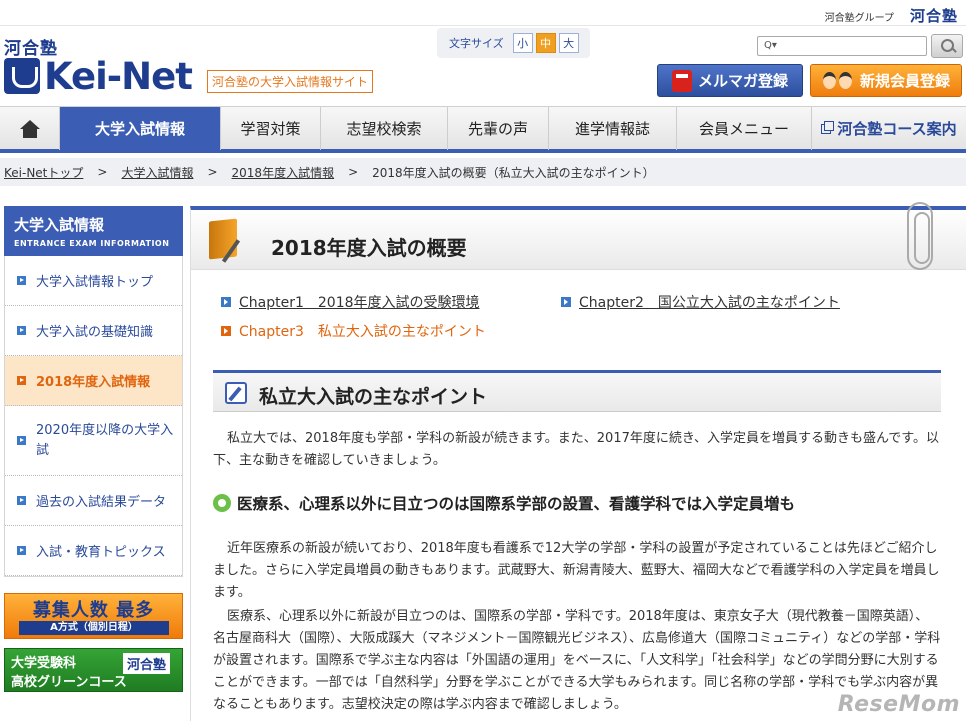 This screenshot has width=966, height=721. Describe the element at coordinates (568, 43) in the screenshot. I see `font-size-large-button: 大` at that location.